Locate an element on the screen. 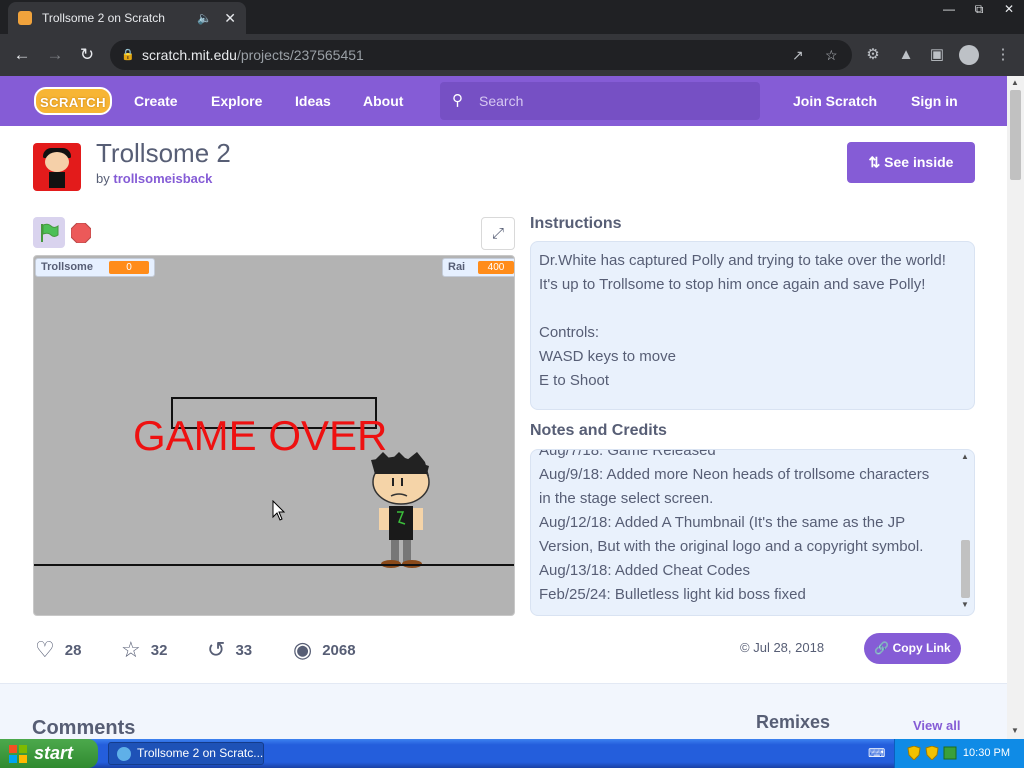 The height and width of the screenshot is (768, 1024). copy-link-button: 🔗 Copy Link is located at coordinates (912, 648).